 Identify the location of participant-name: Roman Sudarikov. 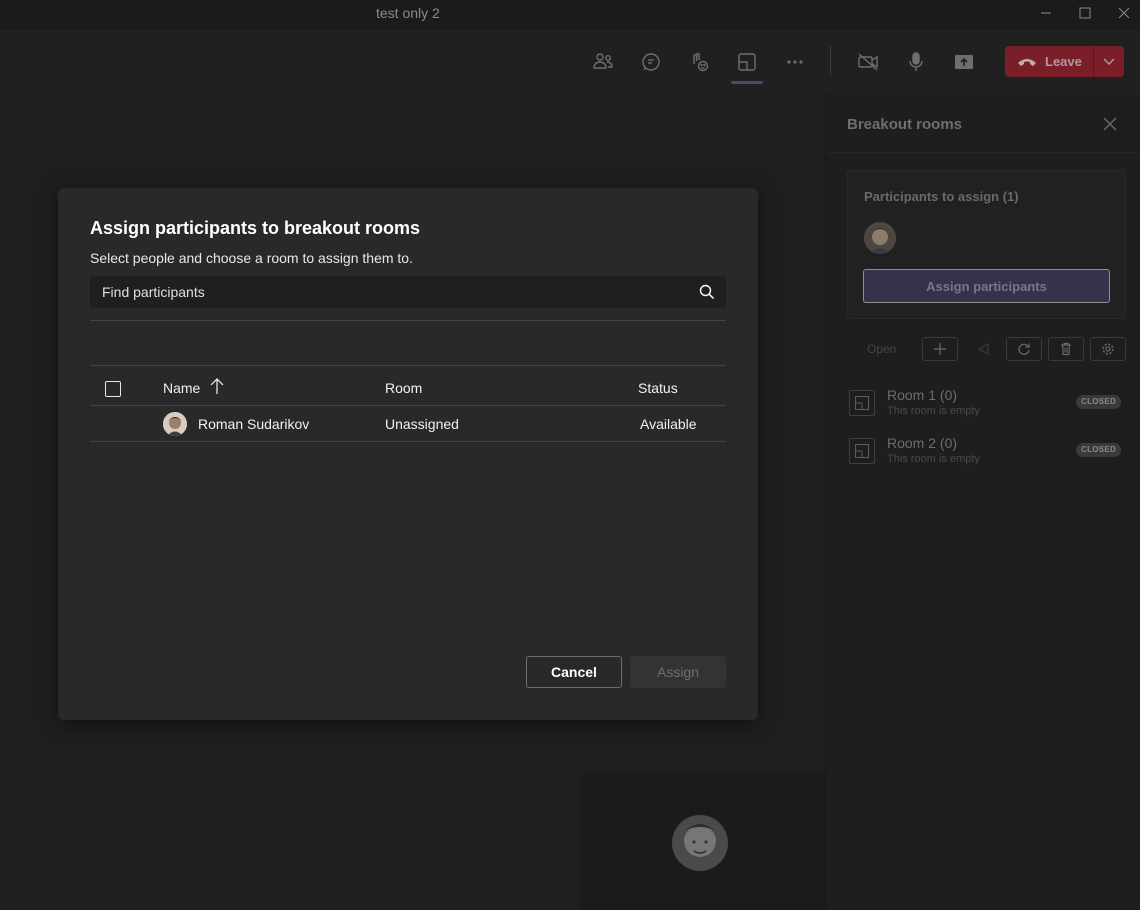
(254, 424).